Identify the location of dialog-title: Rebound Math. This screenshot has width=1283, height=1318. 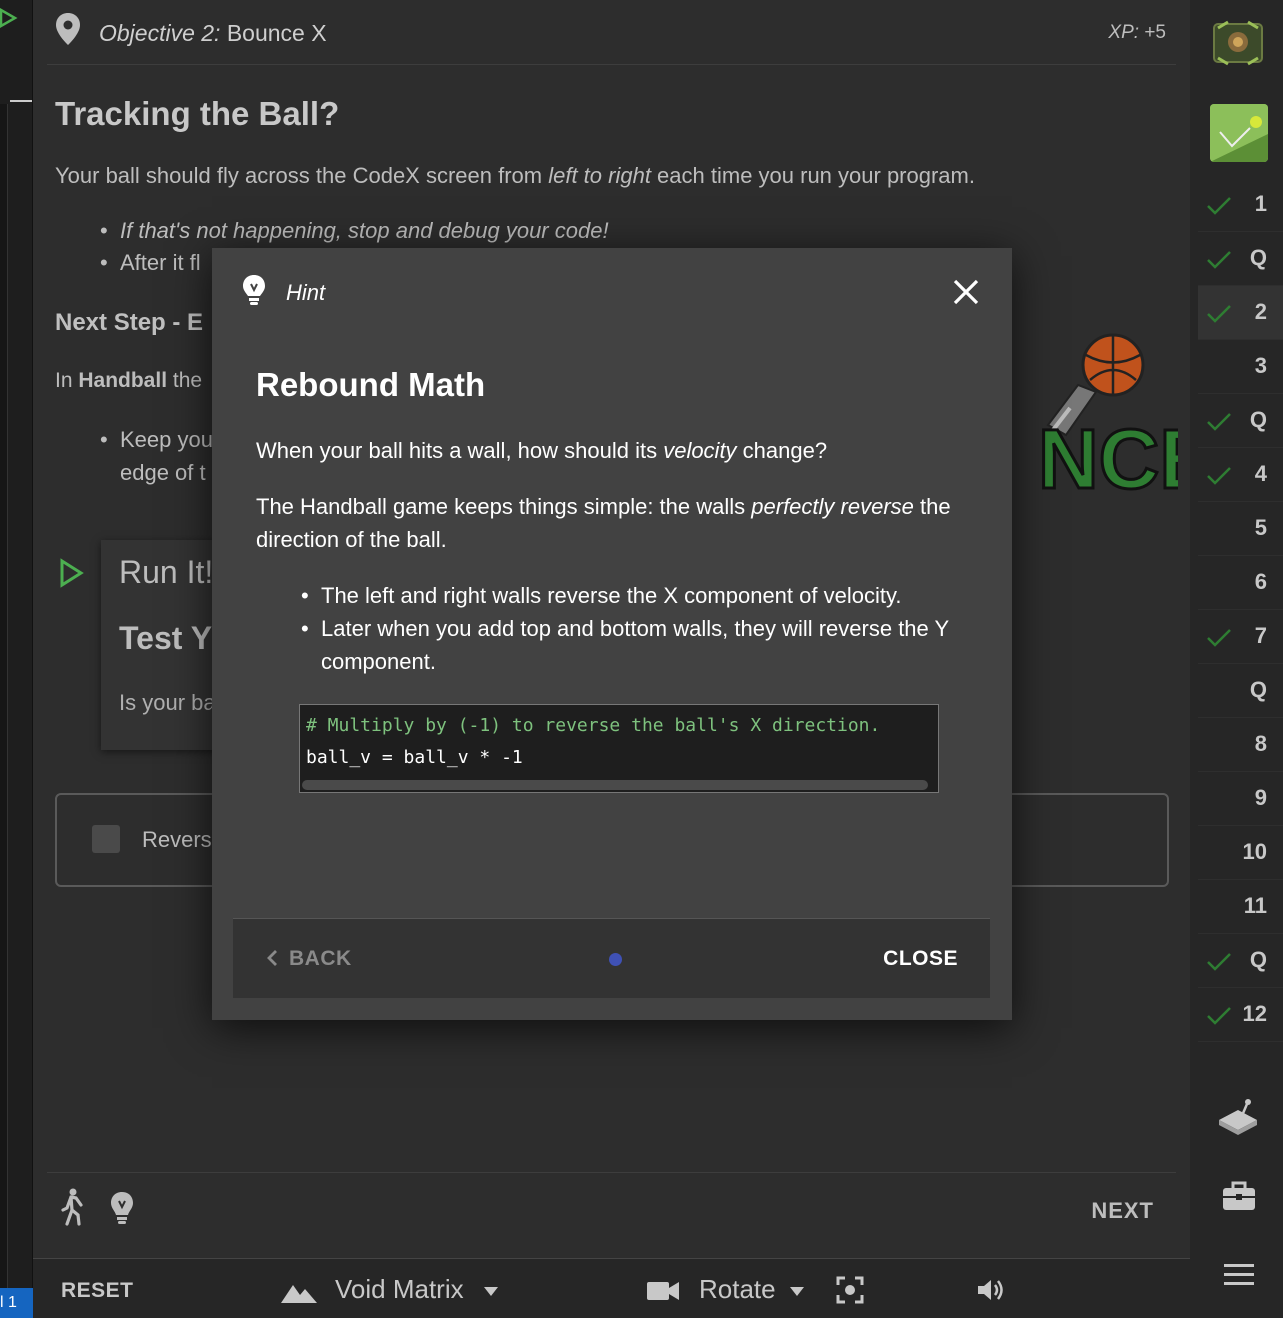
(371, 384).